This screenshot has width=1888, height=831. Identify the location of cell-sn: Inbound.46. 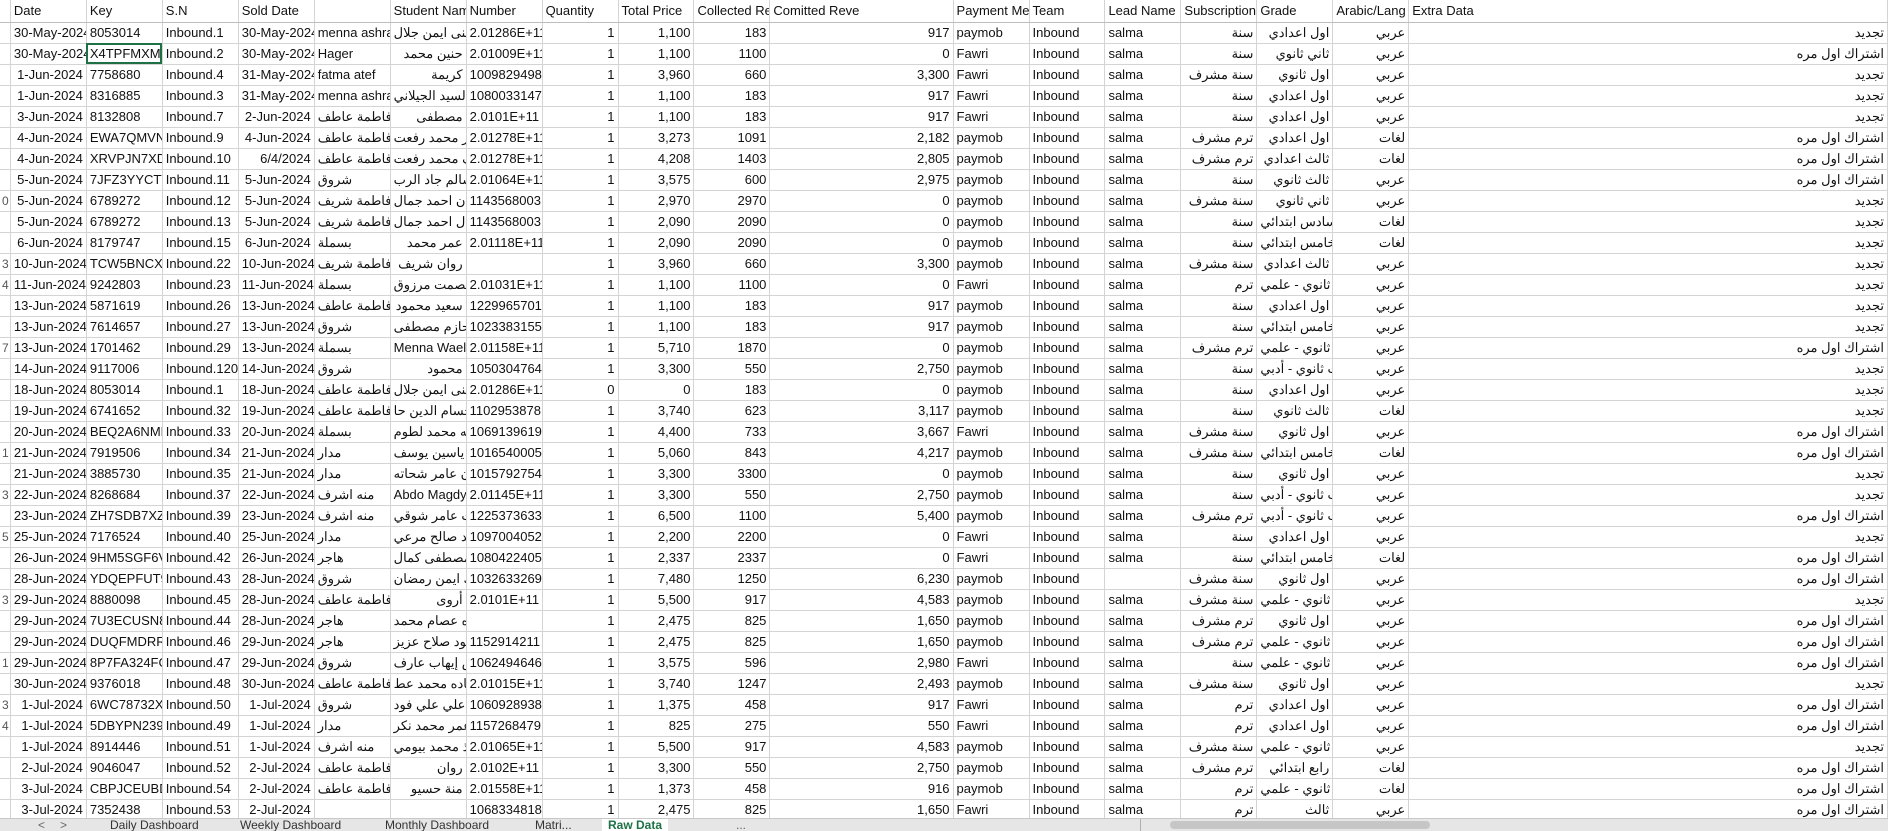
(200, 642).